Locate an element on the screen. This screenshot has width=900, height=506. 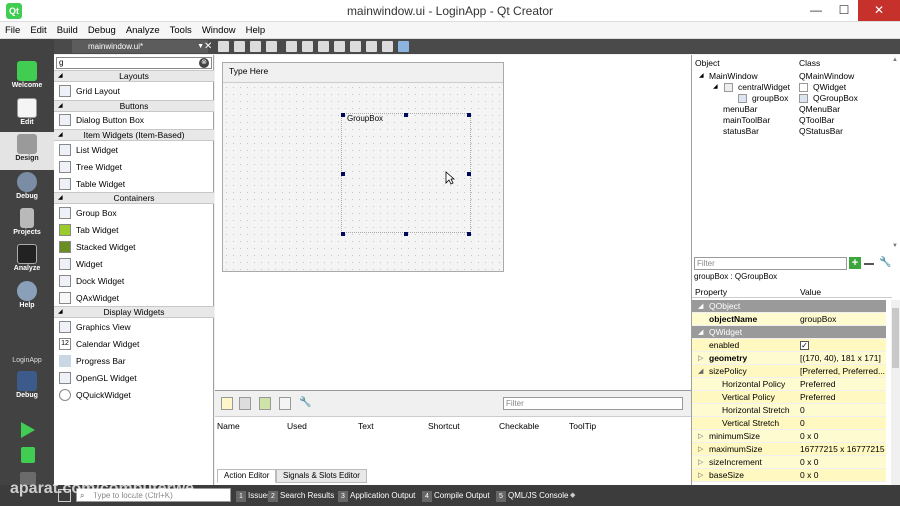
main-window-form: Type Here GroupBox is located at coordinates (363, 167).